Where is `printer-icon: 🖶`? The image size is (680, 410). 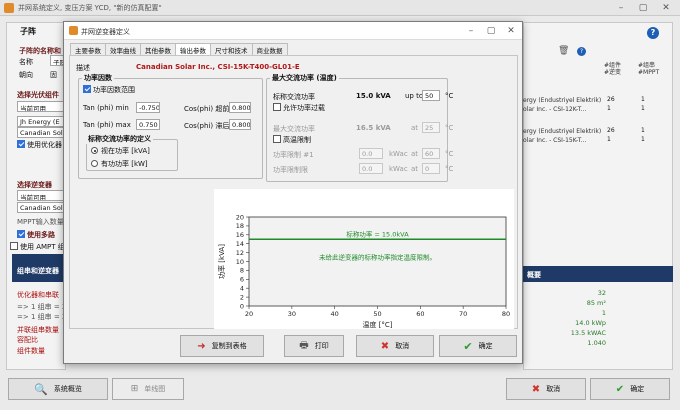 printer-icon: 🖶 is located at coordinates (304, 345).